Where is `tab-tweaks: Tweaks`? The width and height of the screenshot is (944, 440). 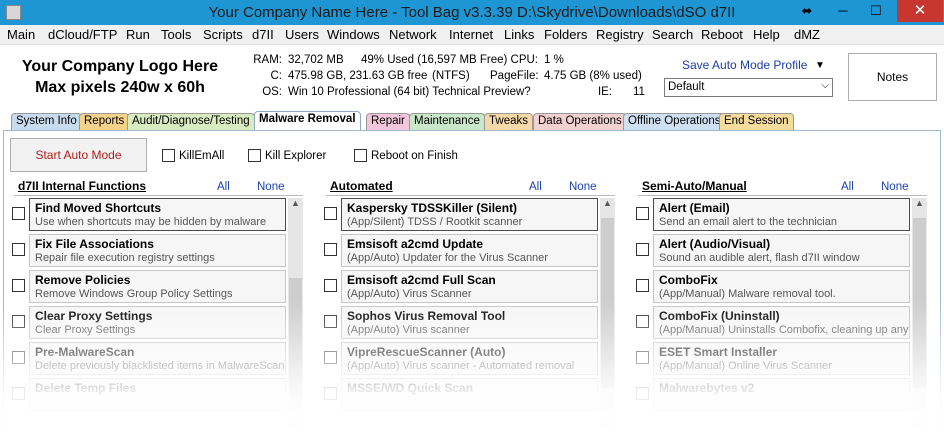
tab-tweaks: Tweaks is located at coordinates (508, 121).